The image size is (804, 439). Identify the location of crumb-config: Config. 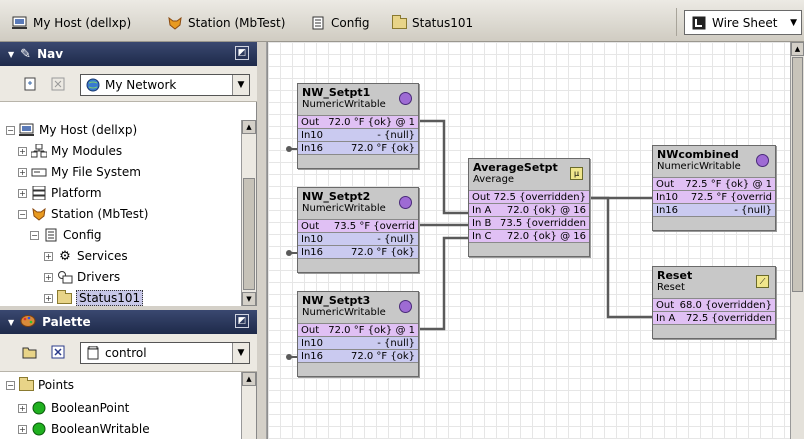
(340, 23).